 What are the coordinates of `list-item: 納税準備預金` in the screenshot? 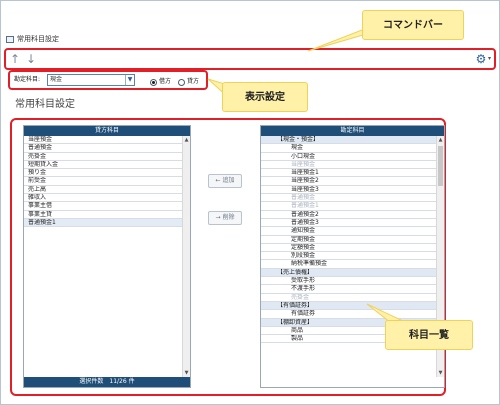 It's located at (348, 264).